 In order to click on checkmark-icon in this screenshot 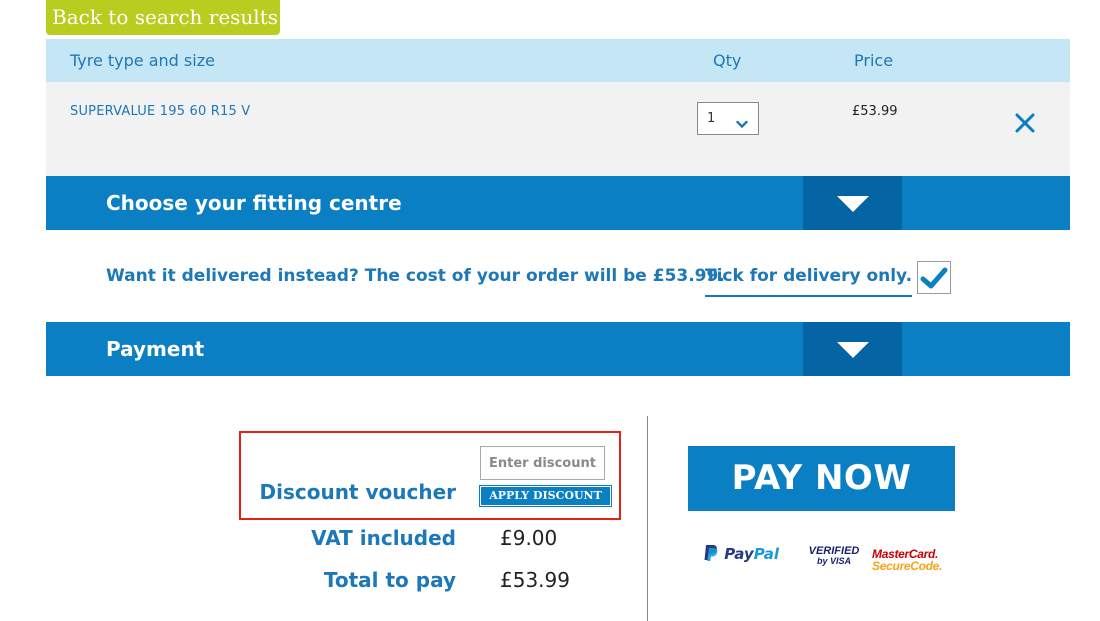, I will do `click(934, 278)`.